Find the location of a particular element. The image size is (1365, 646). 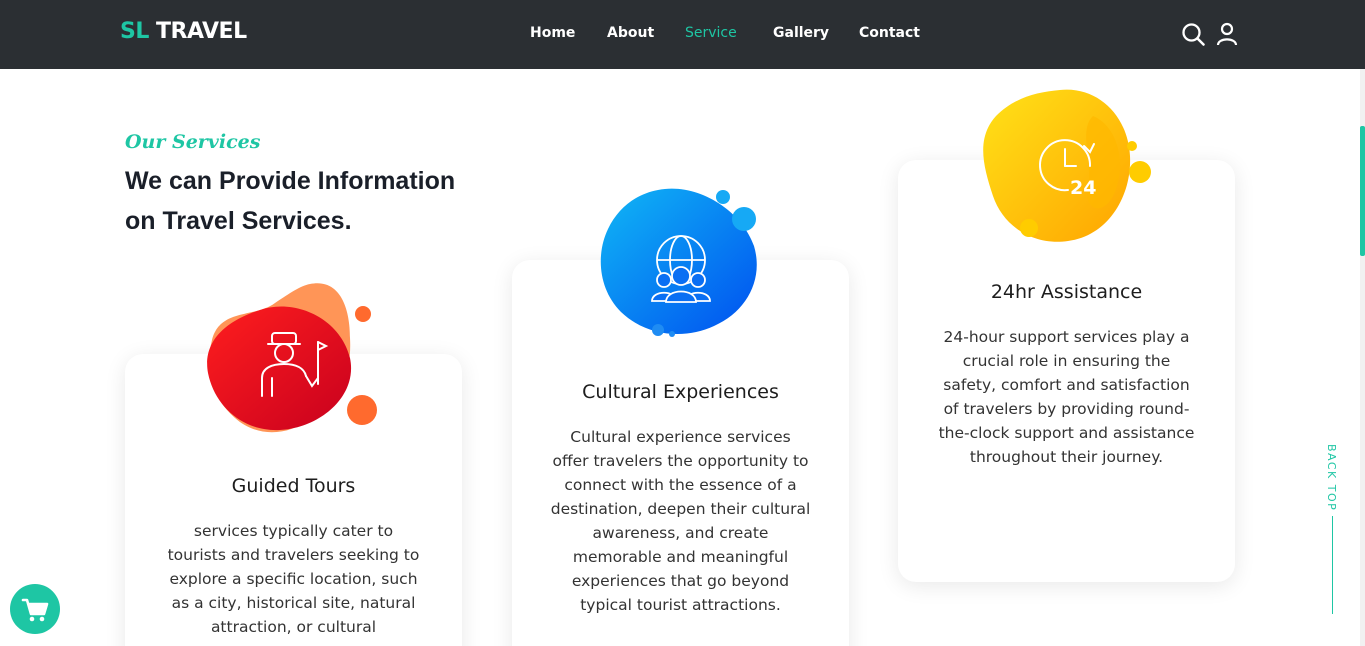

brand-prefix: SL is located at coordinates (134, 31).